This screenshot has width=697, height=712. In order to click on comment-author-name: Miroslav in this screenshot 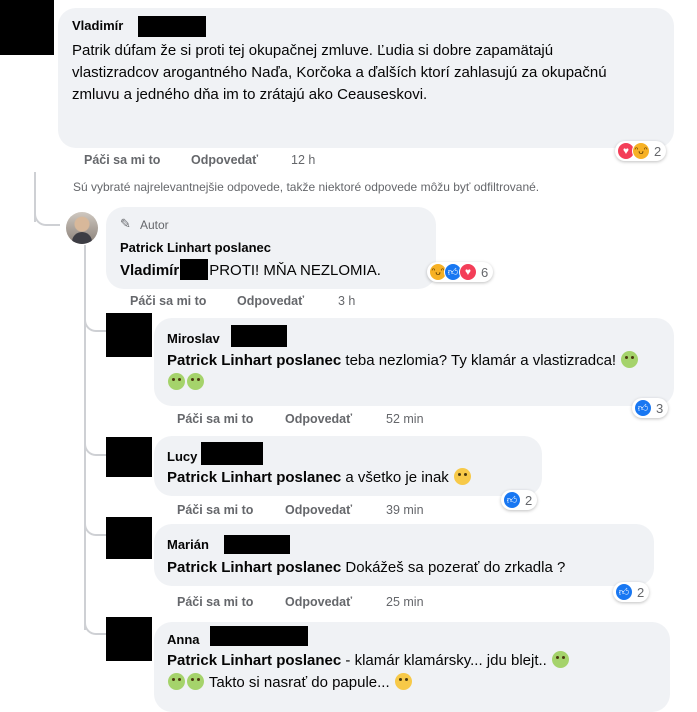, I will do `click(193, 338)`.